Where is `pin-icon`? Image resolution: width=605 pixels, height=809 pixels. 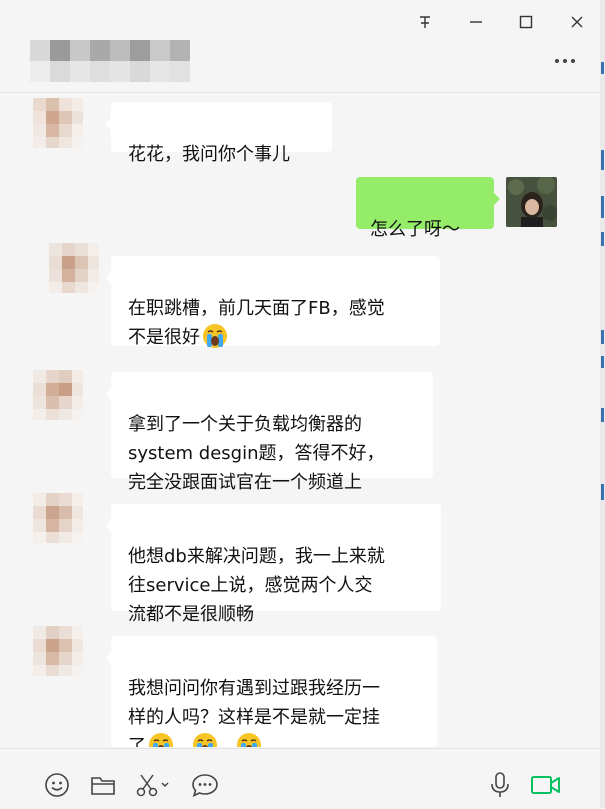 pin-icon is located at coordinates (425, 22).